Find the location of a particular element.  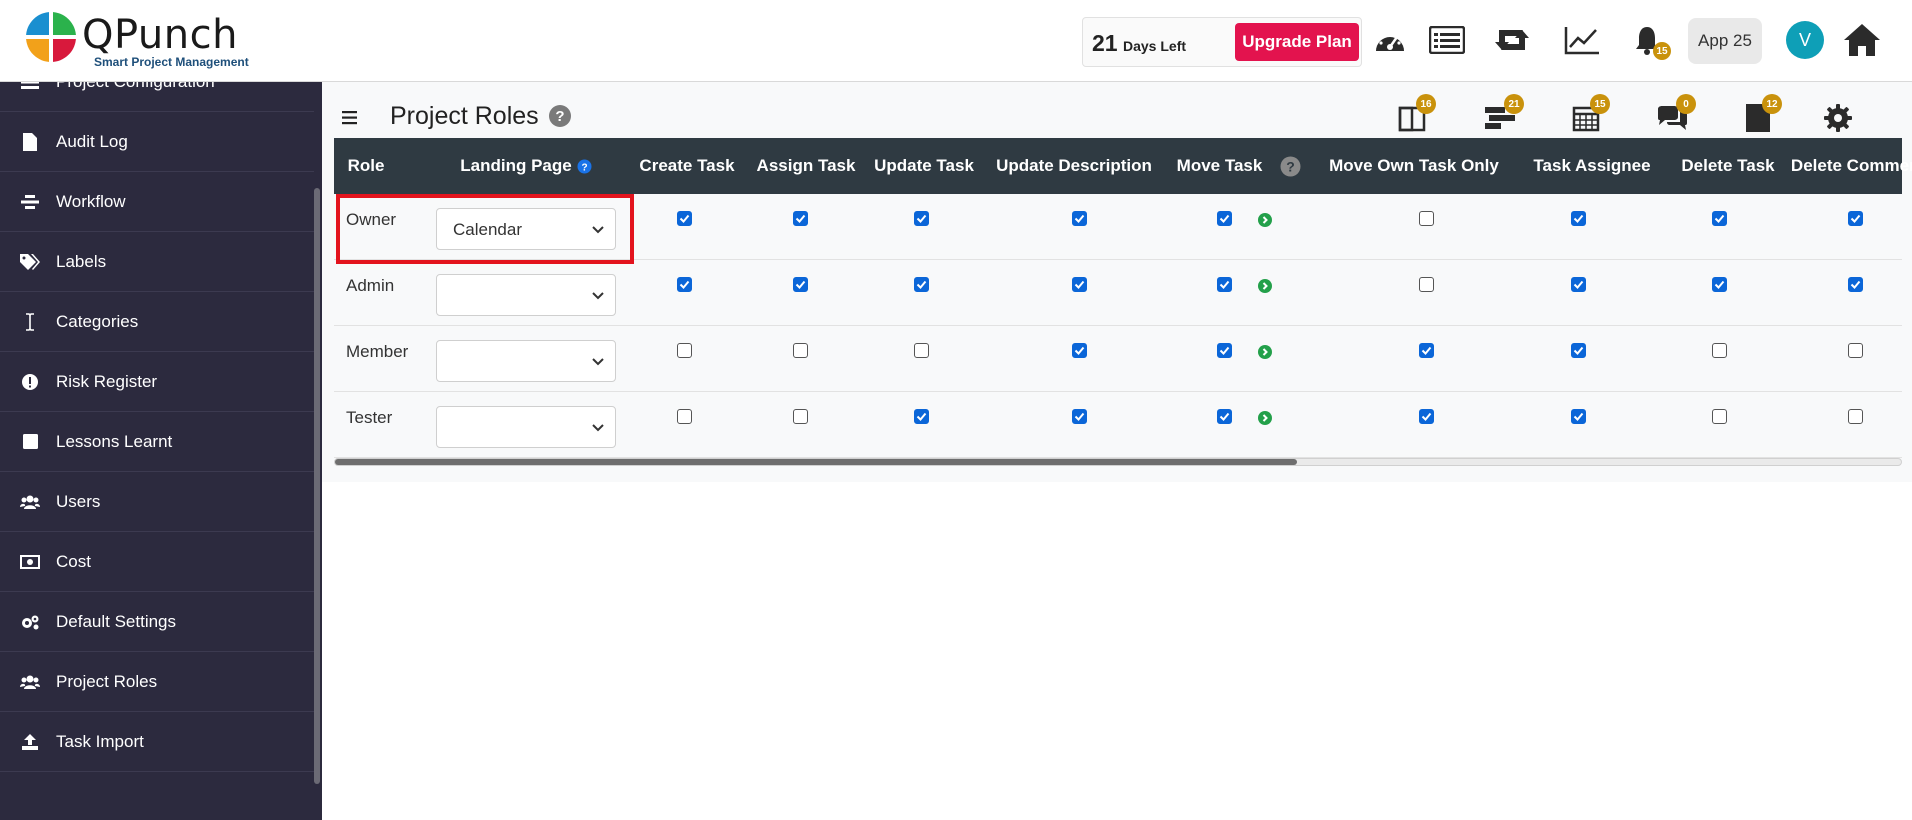

header-move-task: Move Task ? is located at coordinates (1239, 166).